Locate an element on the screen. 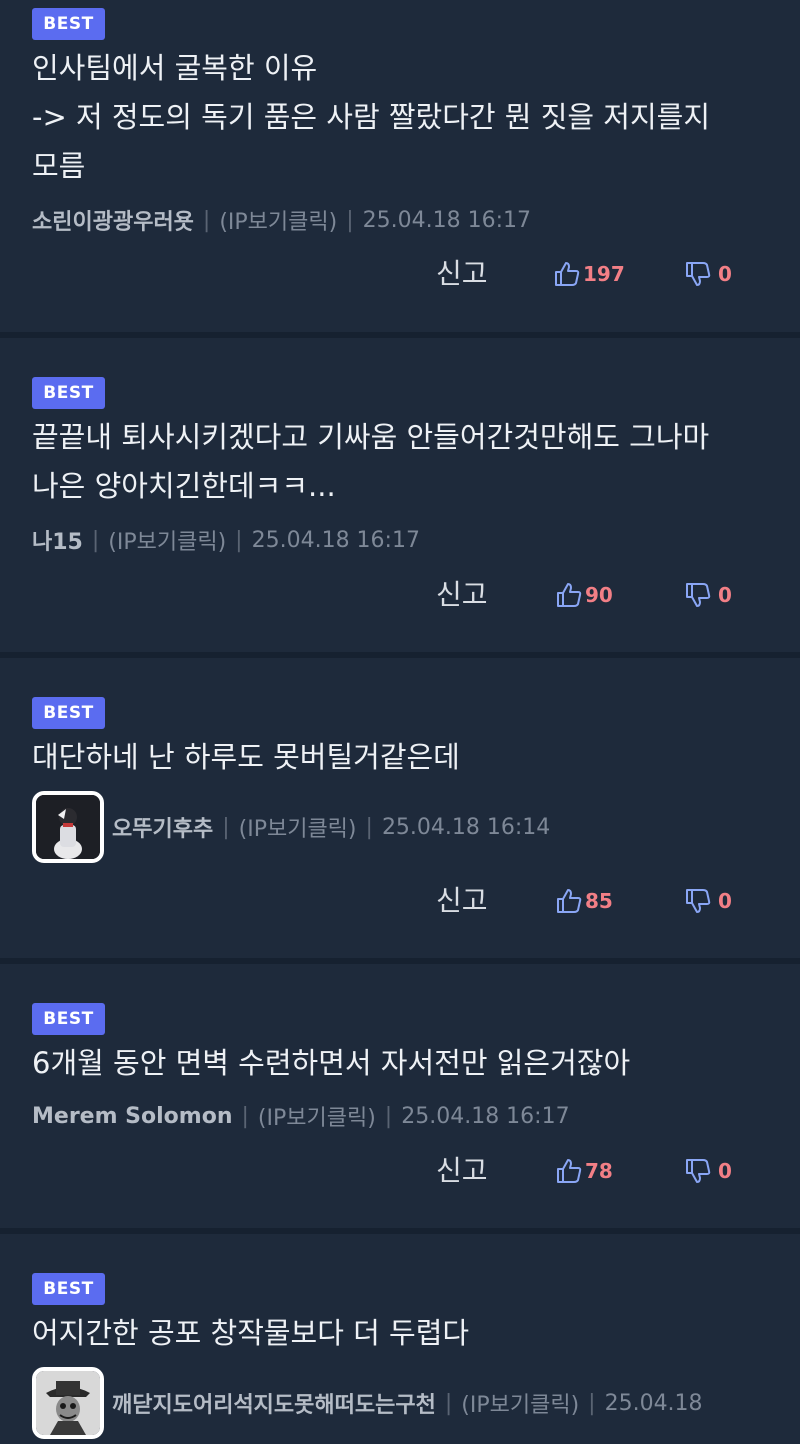 This screenshot has height=1444, width=800. comment-actions: 신고 78 0 is located at coordinates (400, 1171).